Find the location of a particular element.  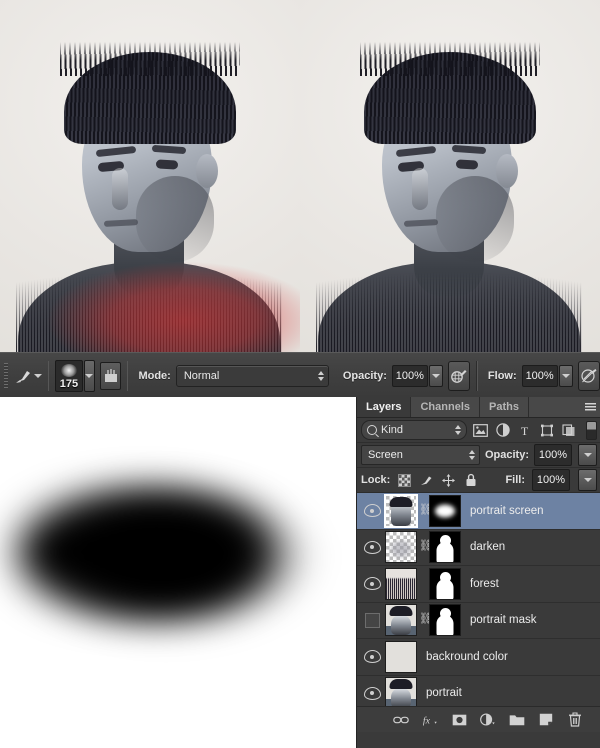

layer-row-forest: forest is located at coordinates (478, 584).